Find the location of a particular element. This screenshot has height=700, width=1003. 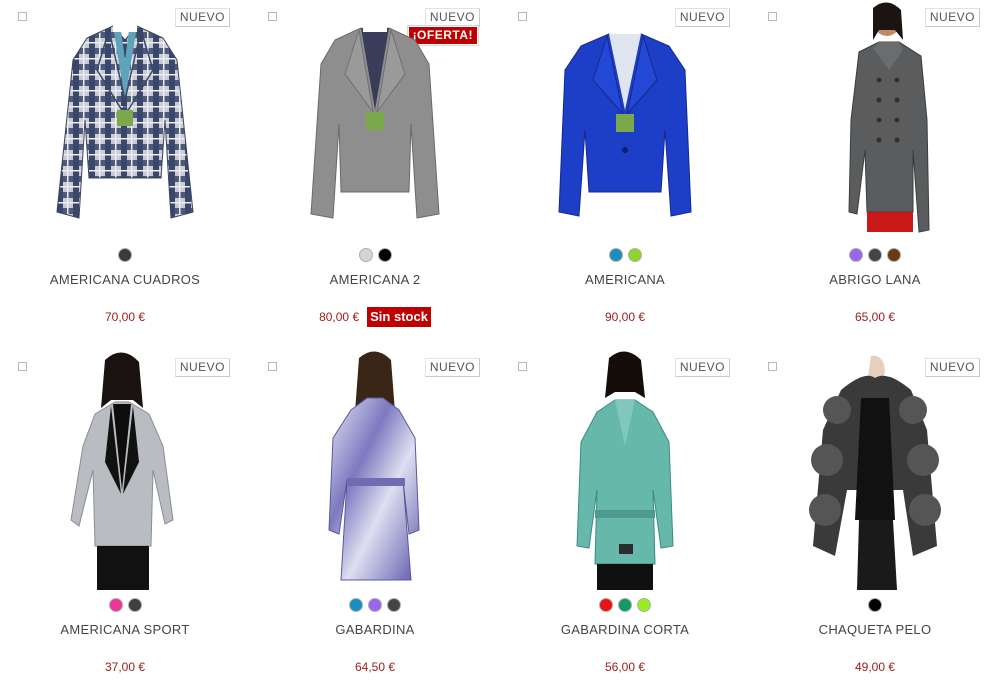

product-price: 37,00 € is located at coordinates (125, 667).